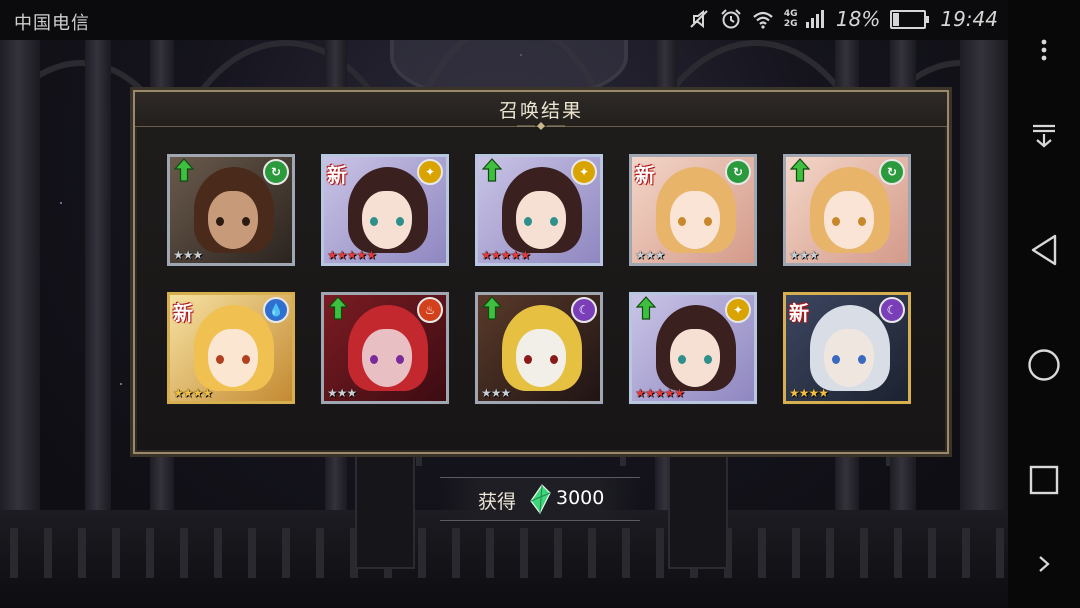 Image resolution: width=1080 pixels, height=608 pixels. I want to click on summon-card: 新 ☾ ★ ★ ★ ★, so click(847, 348).